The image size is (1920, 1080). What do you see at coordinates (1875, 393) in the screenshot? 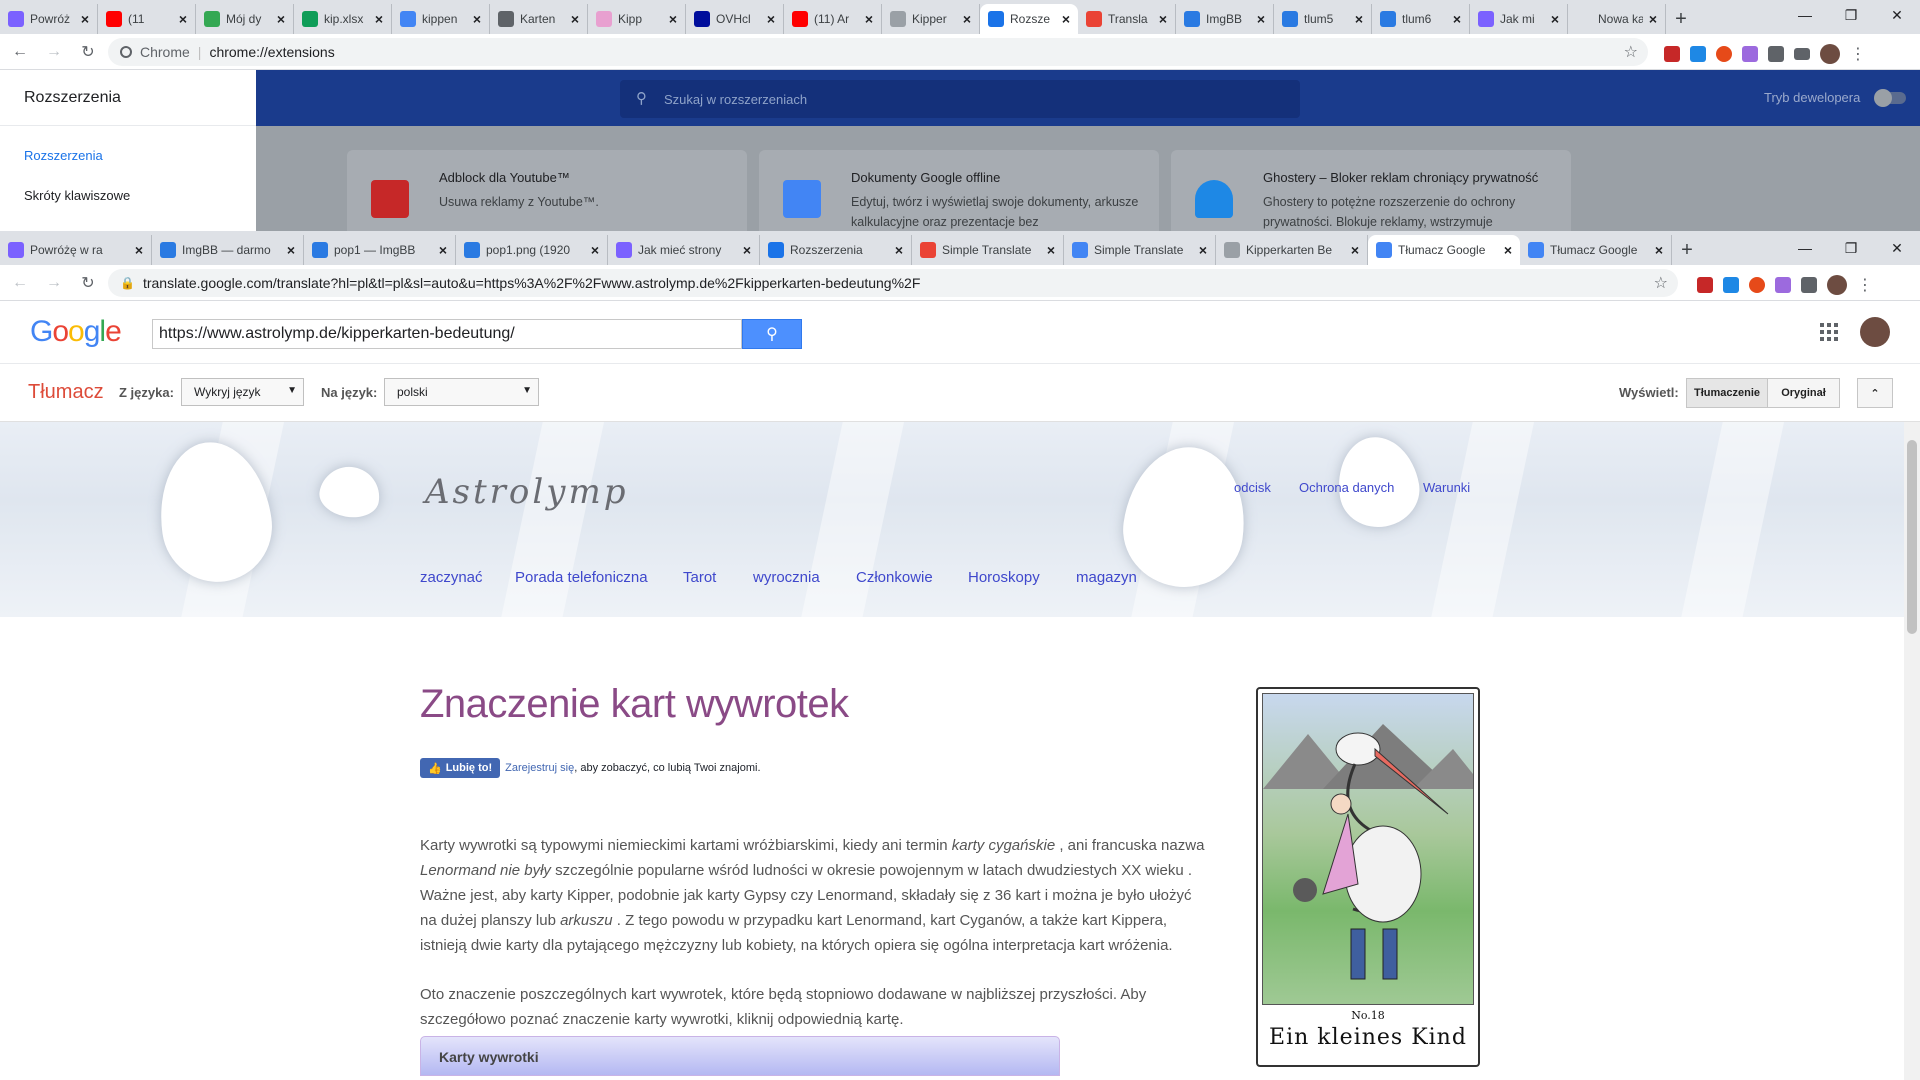
I see `collapse-toolbar-button: ⌃` at bounding box center [1875, 393].